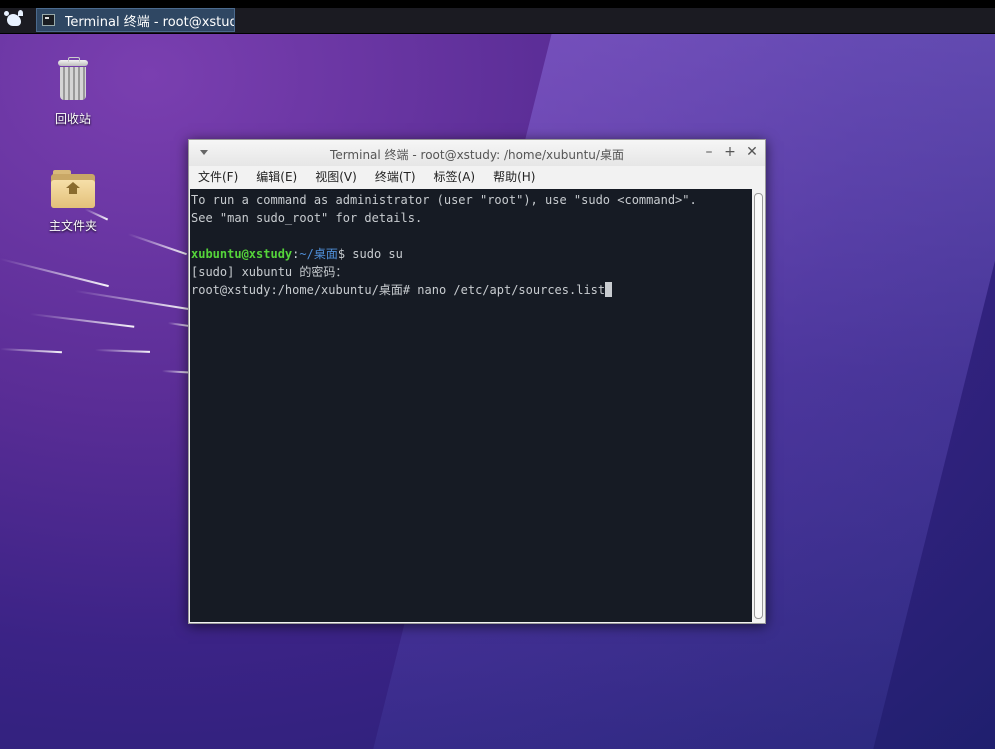  I want to click on terminal-icon, so click(48, 20).